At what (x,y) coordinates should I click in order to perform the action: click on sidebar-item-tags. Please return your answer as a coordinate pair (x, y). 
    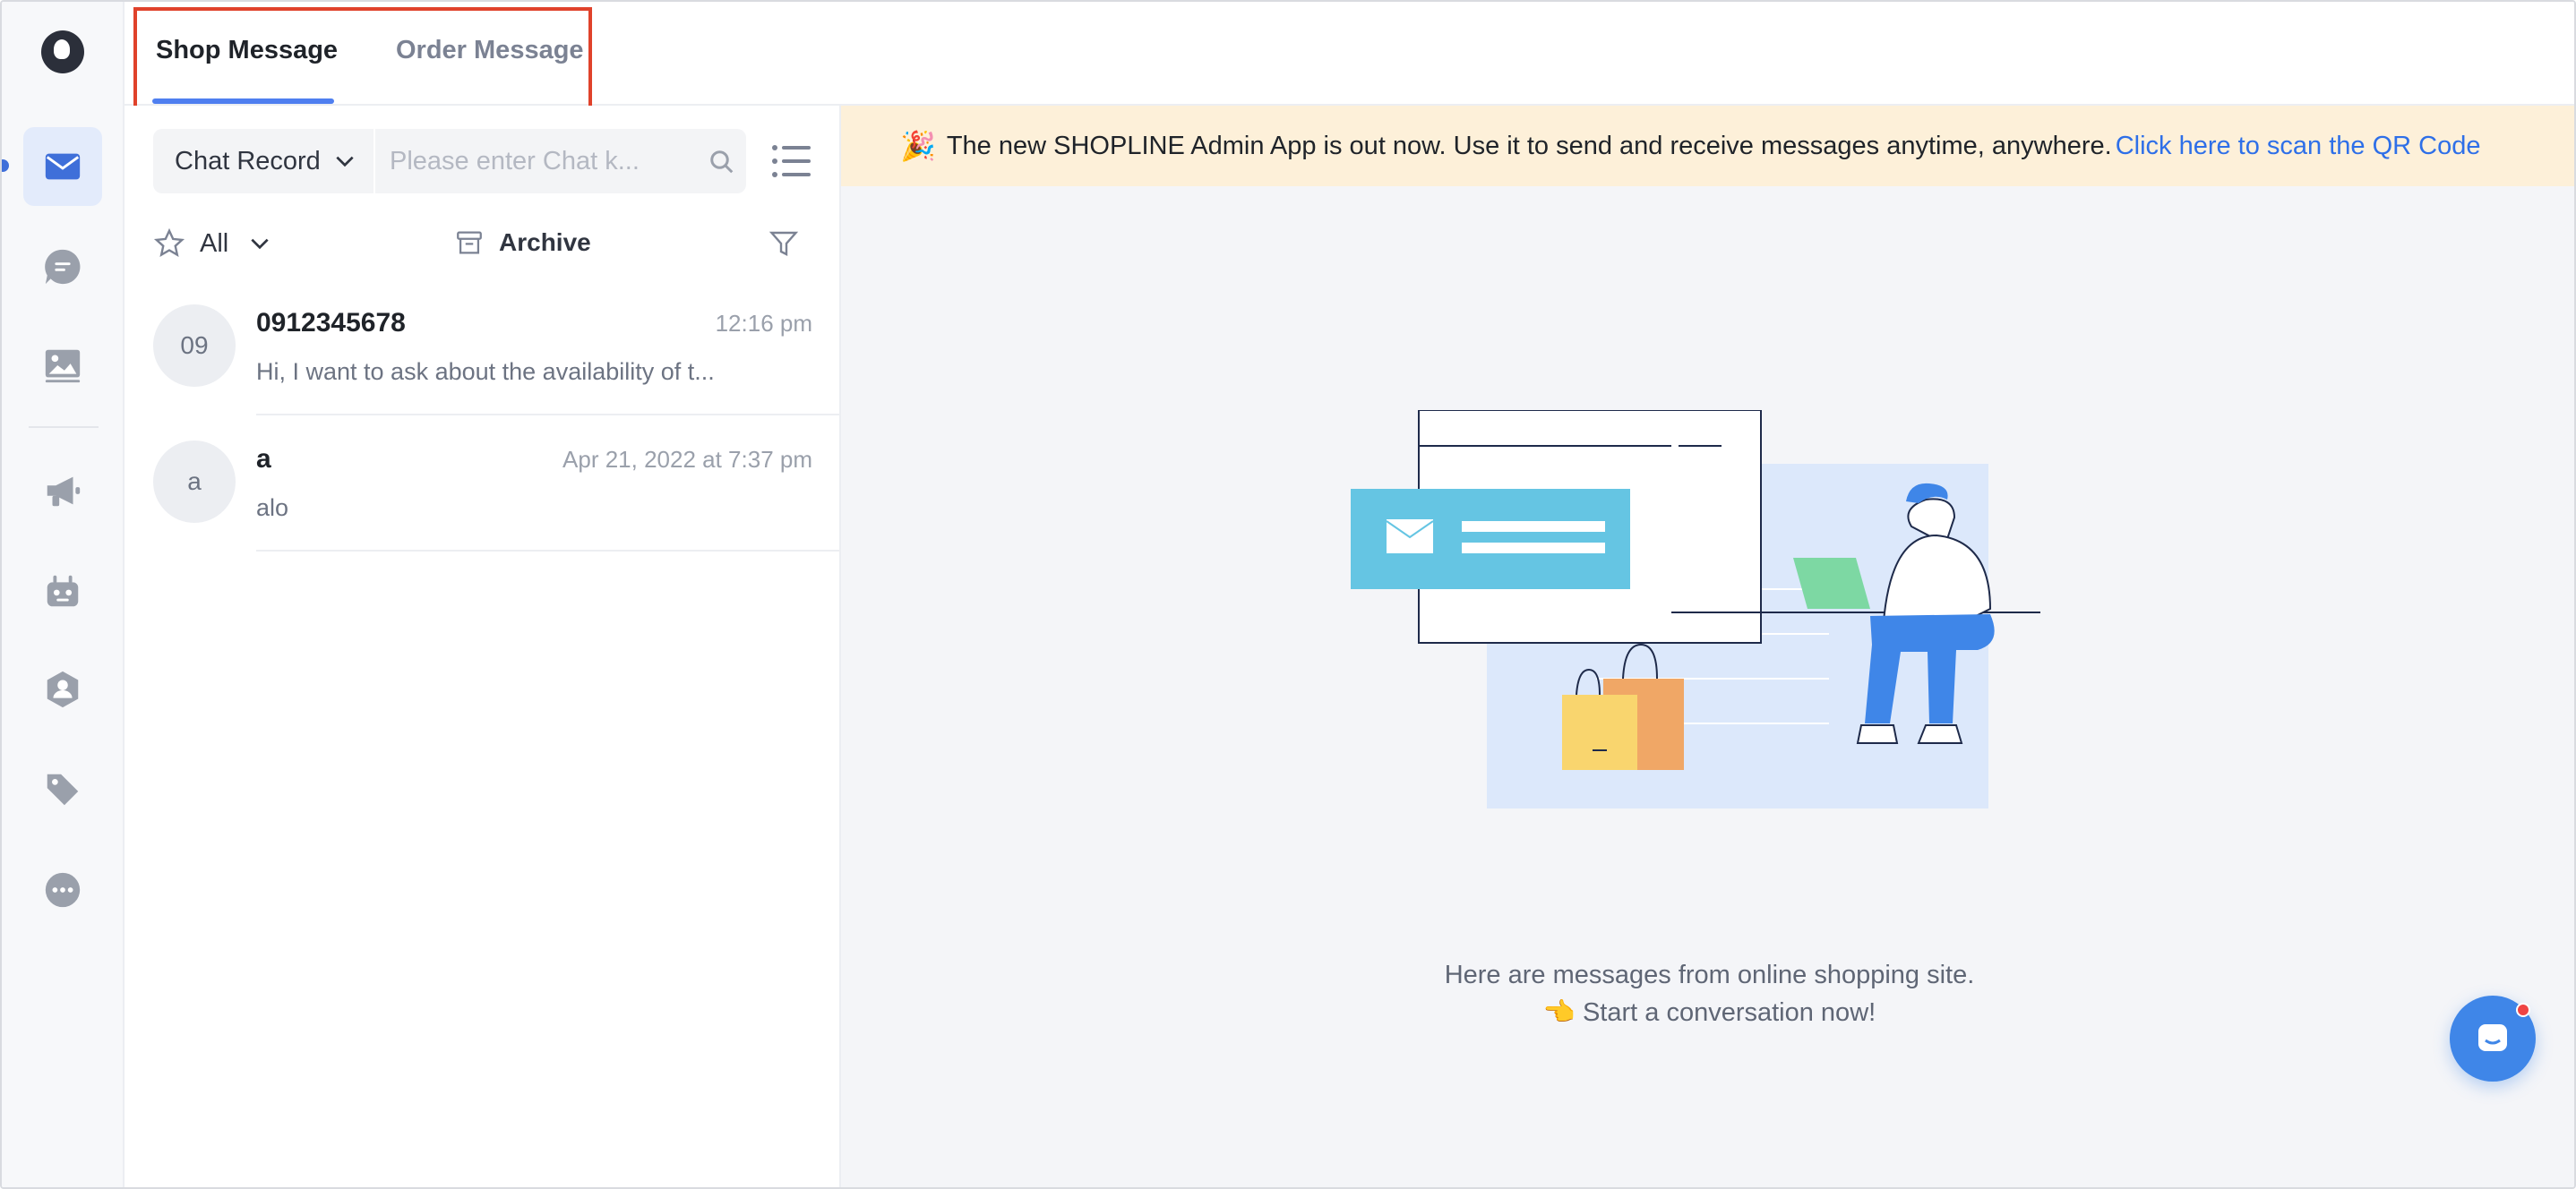
    Looking at the image, I should click on (62, 789).